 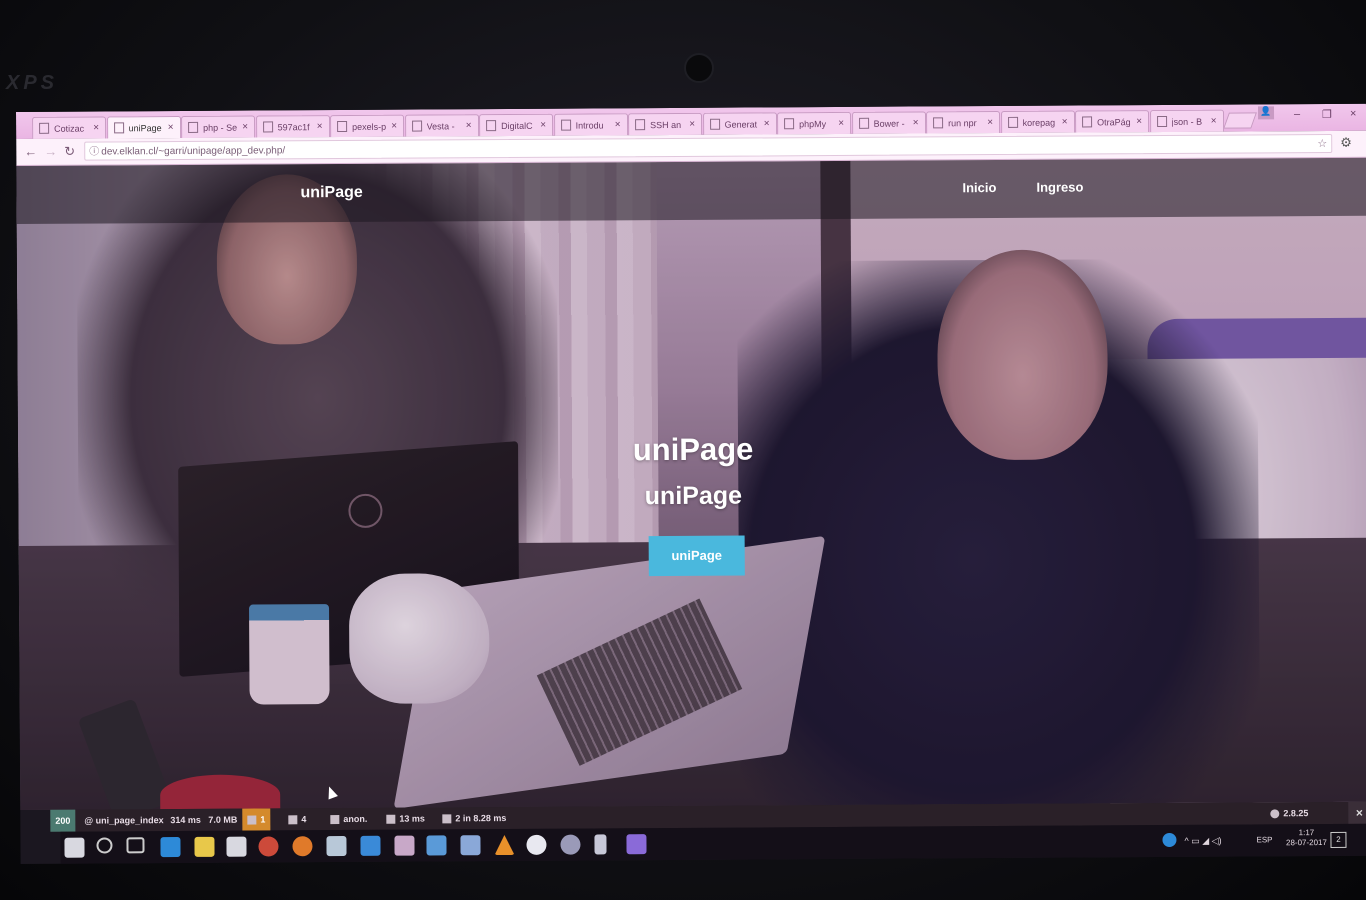 I want to click on debug-translations-count: 4, so click(x=304, y=819).